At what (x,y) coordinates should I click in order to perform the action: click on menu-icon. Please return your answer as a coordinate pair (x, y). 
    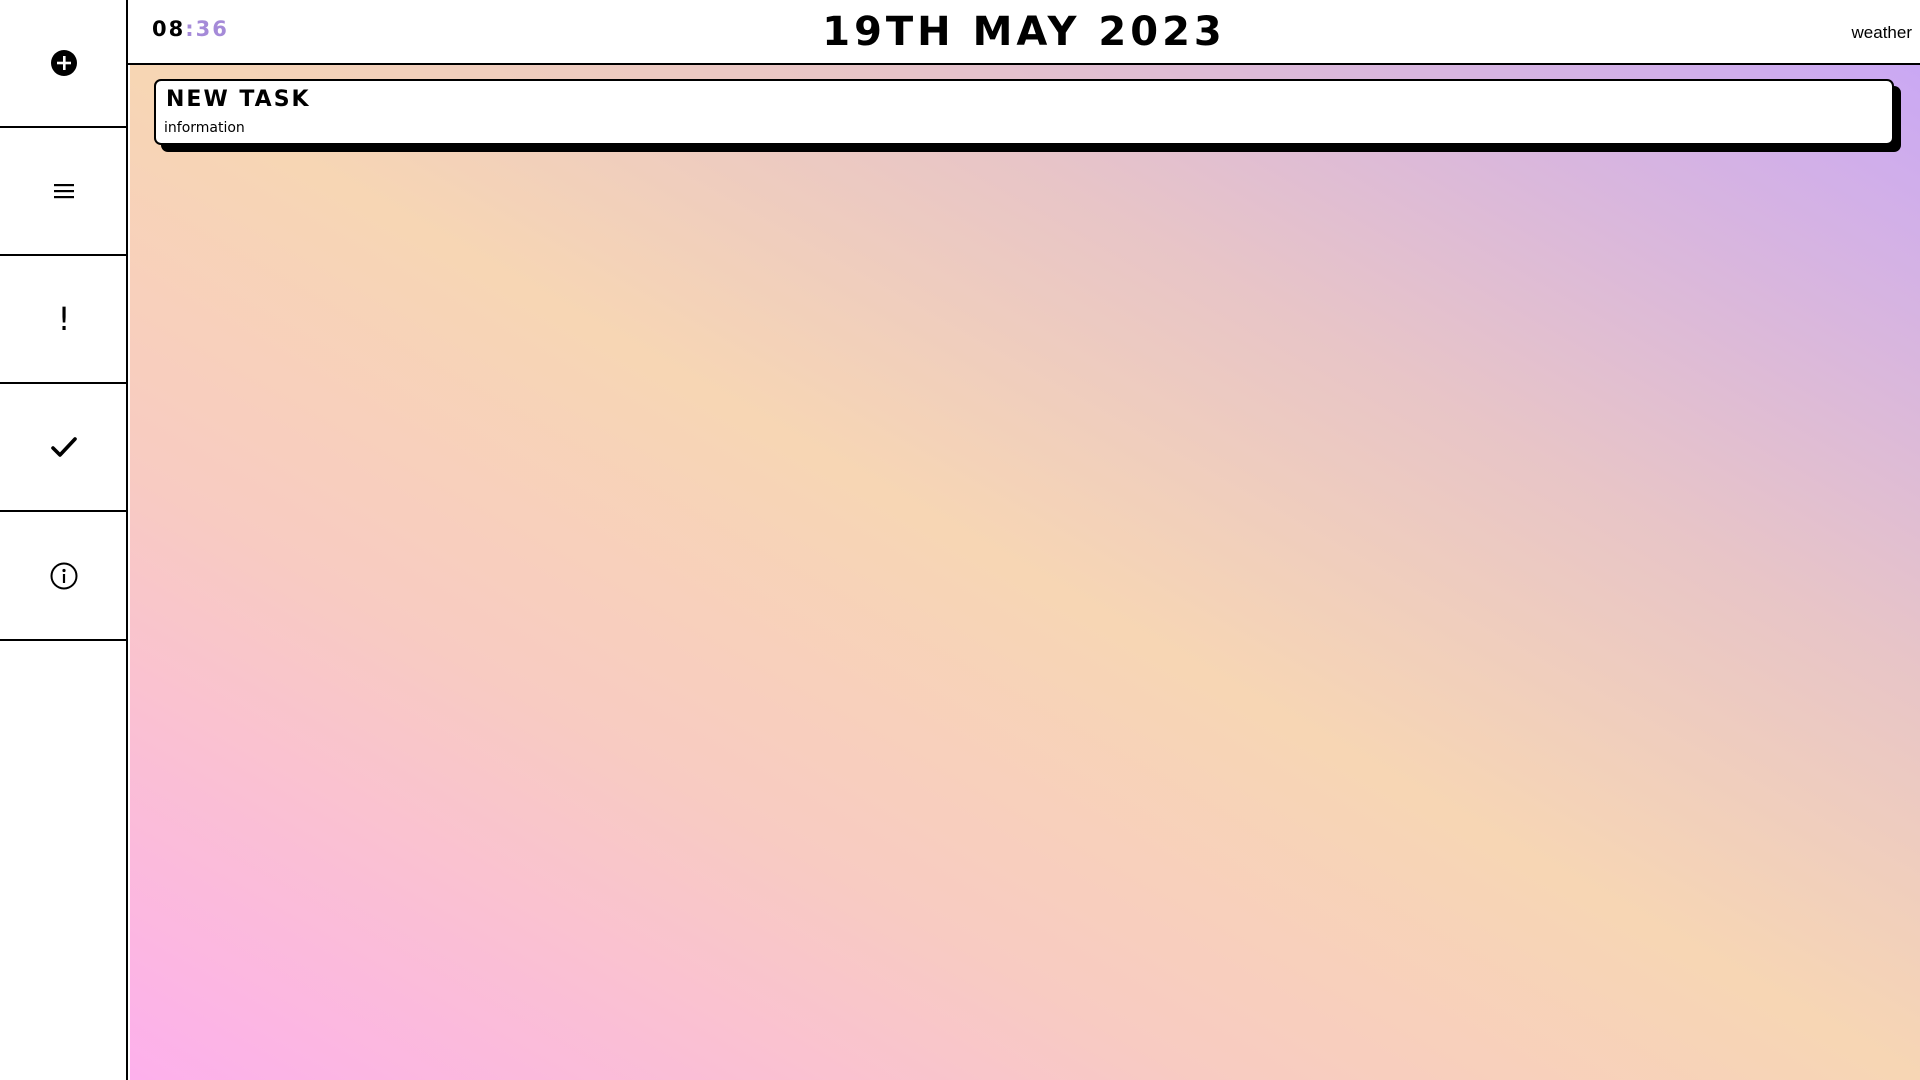
    Looking at the image, I should click on (64, 191).